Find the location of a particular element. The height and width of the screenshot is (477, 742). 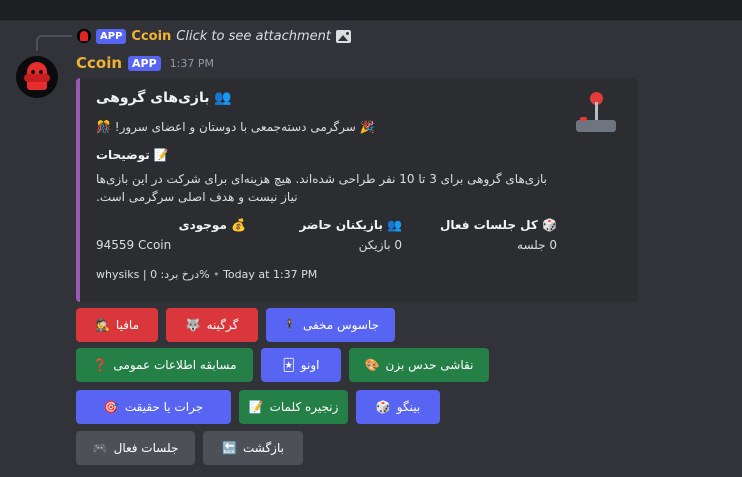

field-value: 0 بازیکن is located at coordinates (380, 245).